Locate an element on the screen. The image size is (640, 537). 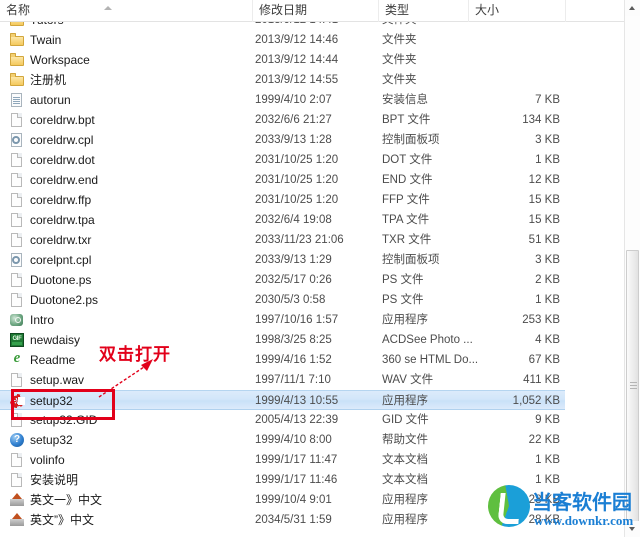
table-row: corelpnt.cpl 2033/9/13 1:29 控制面板项 3 KB is located at coordinates (306, 260).